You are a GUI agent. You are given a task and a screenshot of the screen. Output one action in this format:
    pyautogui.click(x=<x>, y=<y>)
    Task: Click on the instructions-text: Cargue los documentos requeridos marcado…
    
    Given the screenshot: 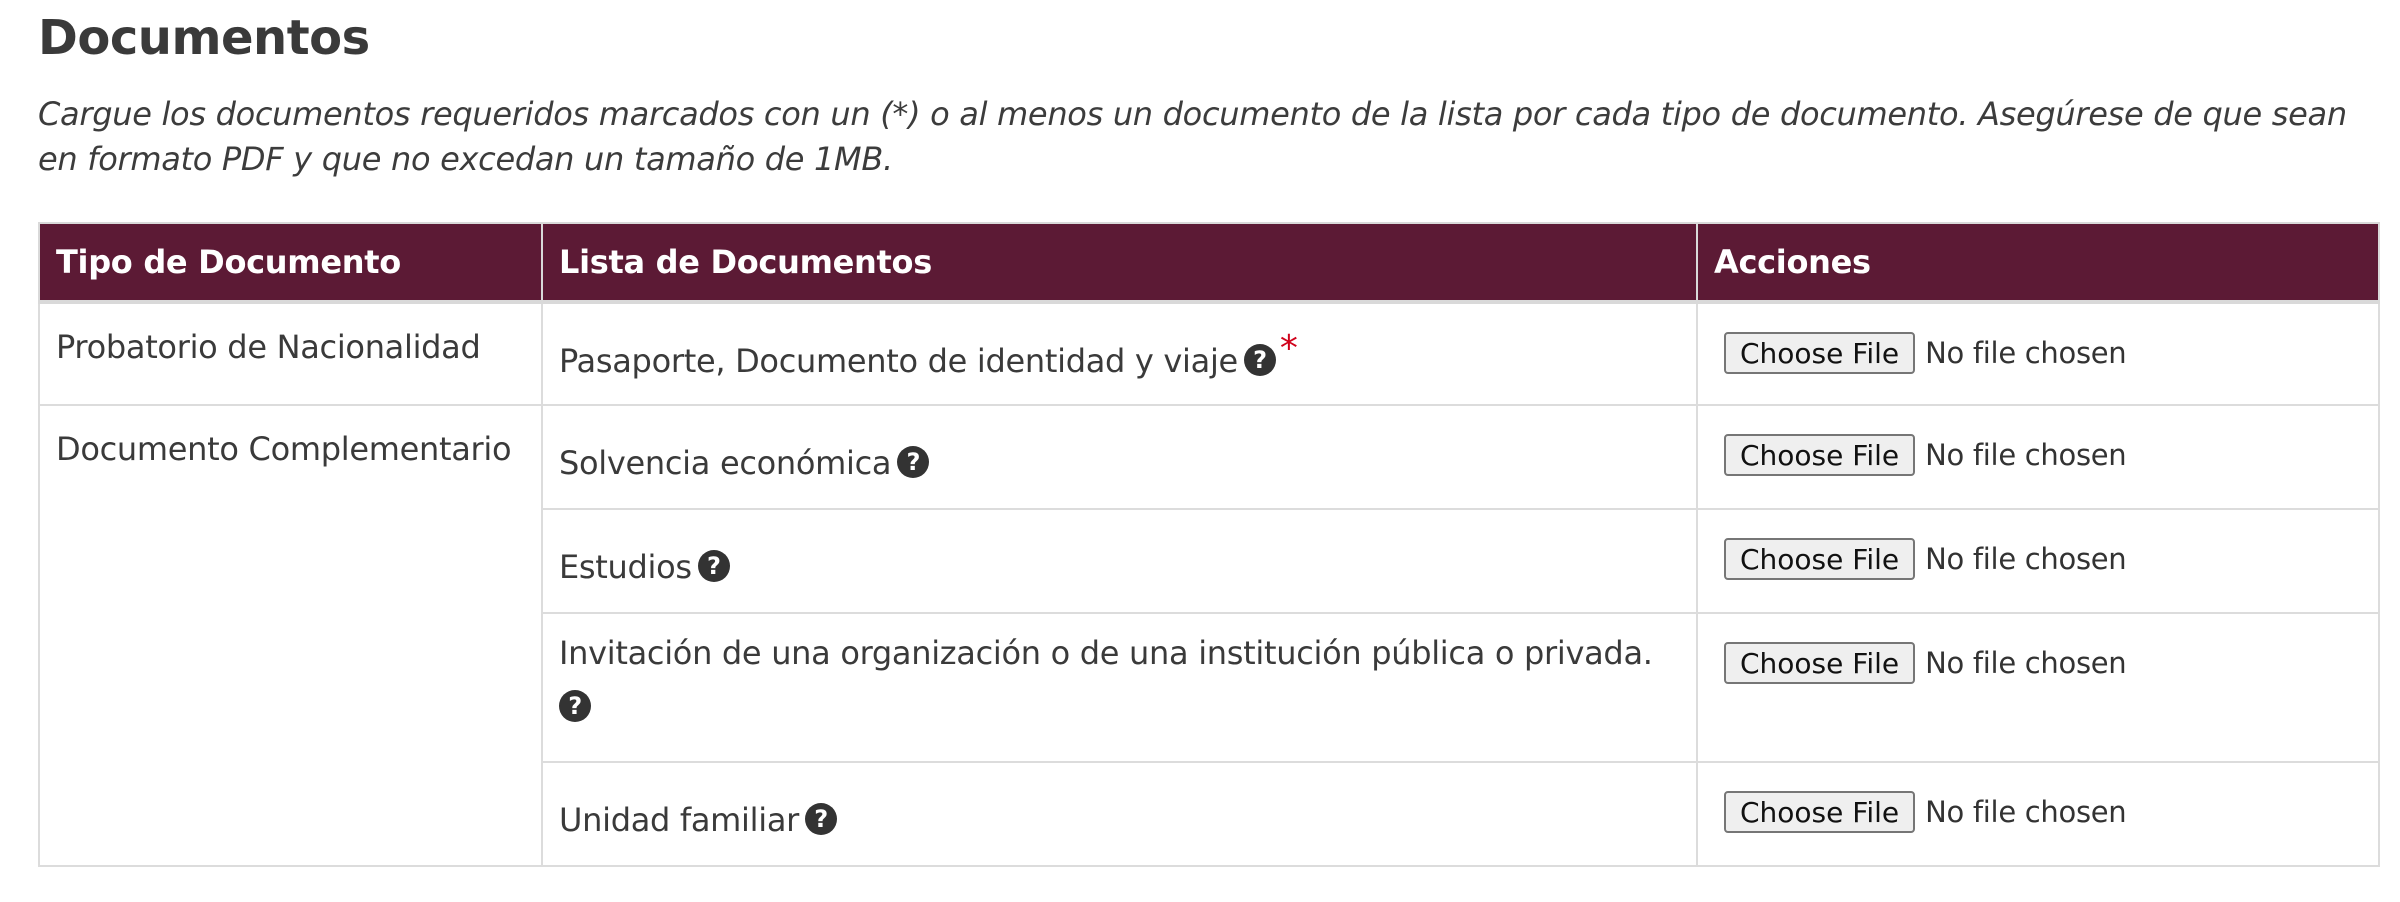 What is the action you would take?
    pyautogui.click(x=1192, y=136)
    